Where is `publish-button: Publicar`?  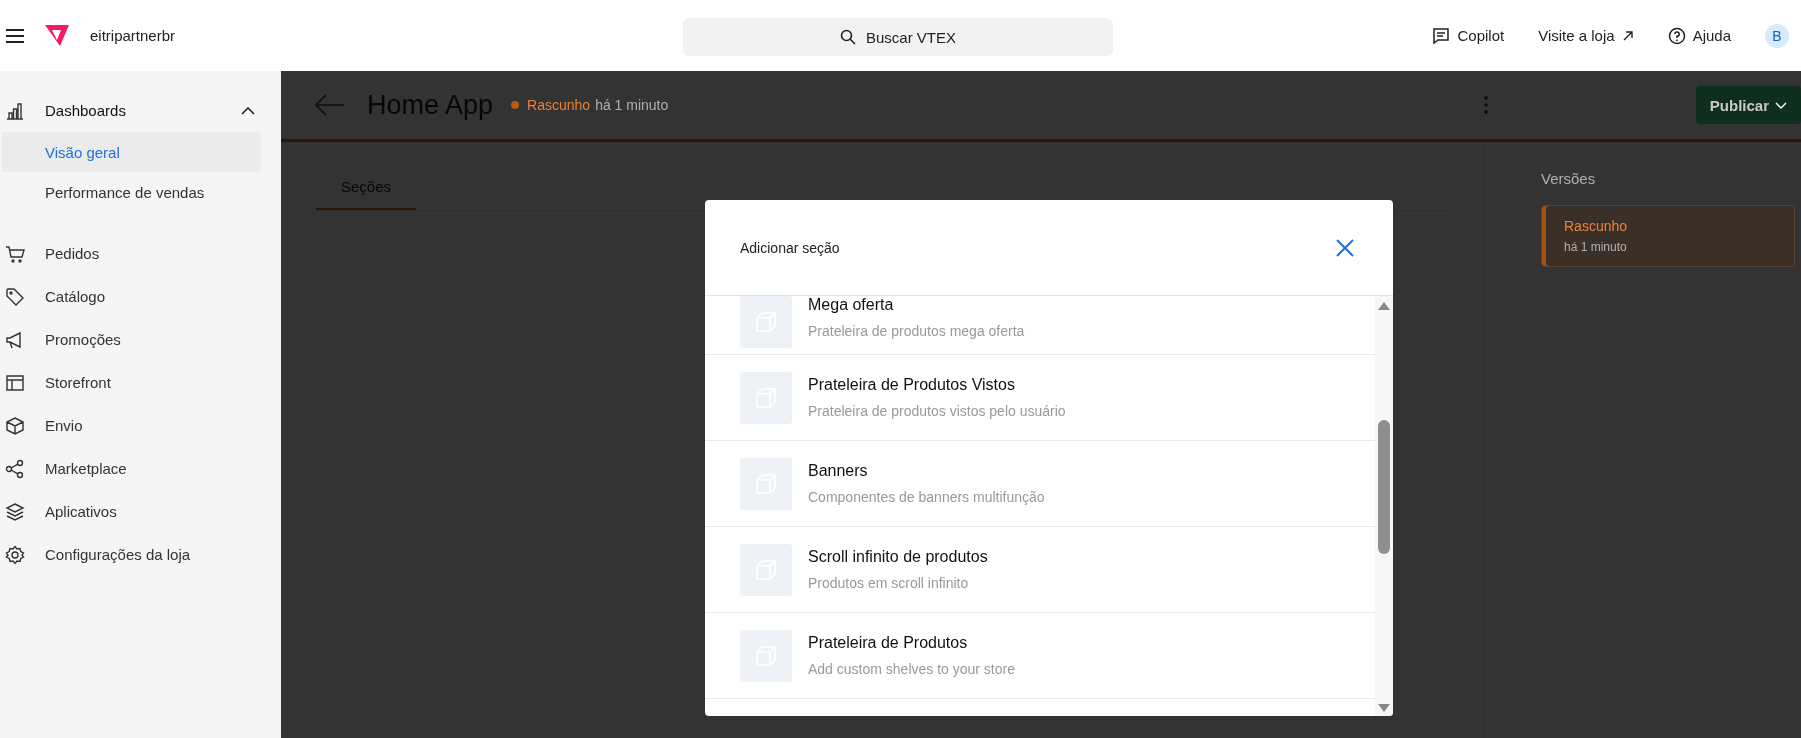
publish-button: Publicar is located at coordinates (1748, 105).